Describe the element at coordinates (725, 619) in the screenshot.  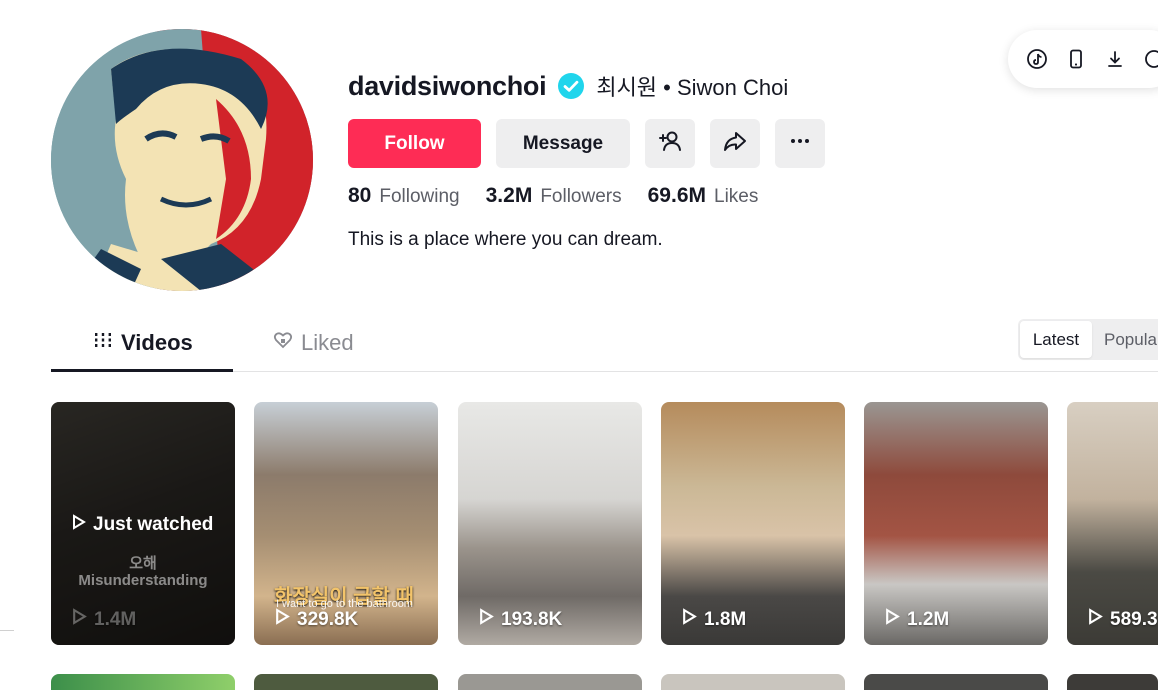
I see `view-count-text: 1.8M` at that location.